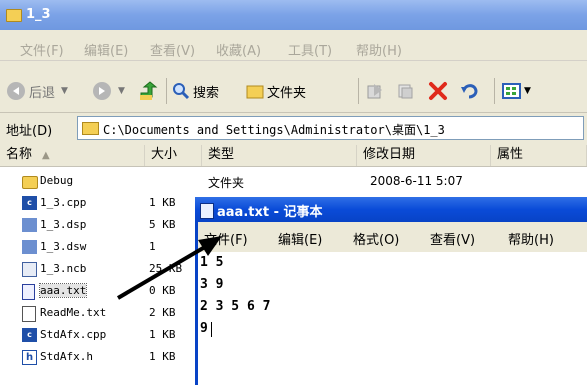 This screenshot has height=385, width=587. What do you see at coordinates (235, 306) in the screenshot?
I see `text-line: 2 3 5 6 7` at bounding box center [235, 306].